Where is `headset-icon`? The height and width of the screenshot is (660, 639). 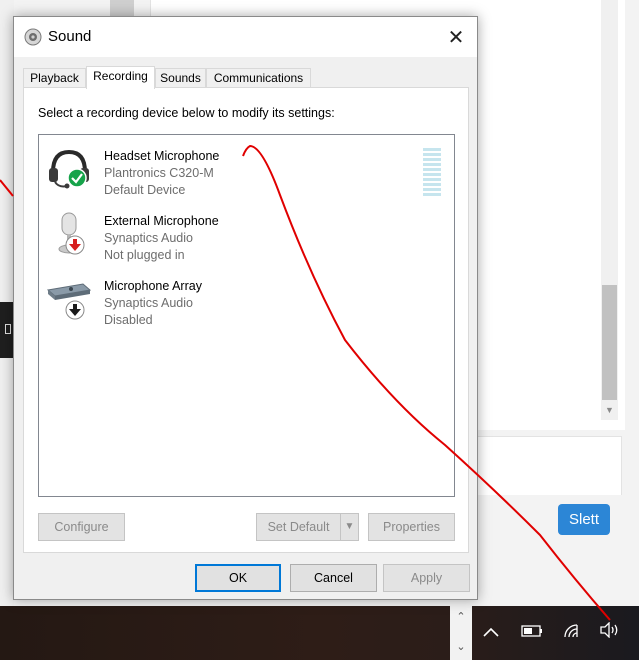
headset-icon is located at coordinates (69, 168).